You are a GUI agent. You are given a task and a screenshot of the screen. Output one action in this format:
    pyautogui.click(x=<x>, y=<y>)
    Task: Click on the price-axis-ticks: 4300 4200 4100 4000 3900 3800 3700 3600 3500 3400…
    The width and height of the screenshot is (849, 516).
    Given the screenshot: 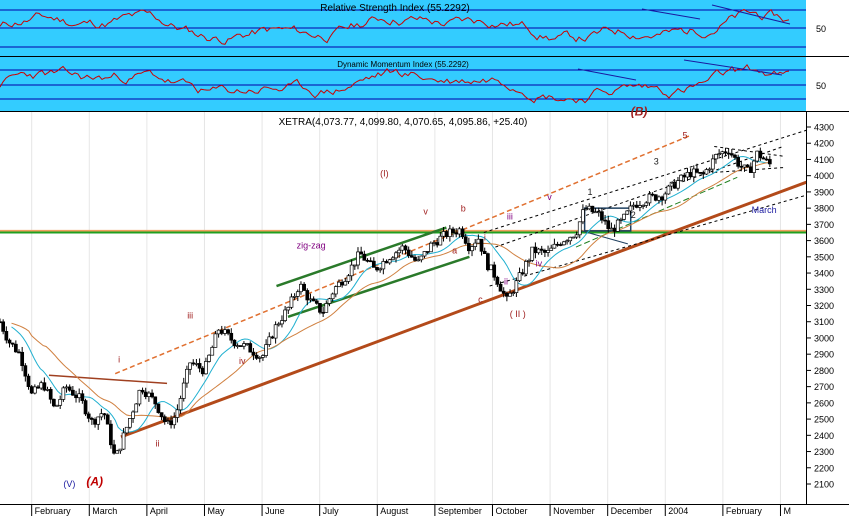 What is the action you would take?
    pyautogui.click(x=820, y=306)
    